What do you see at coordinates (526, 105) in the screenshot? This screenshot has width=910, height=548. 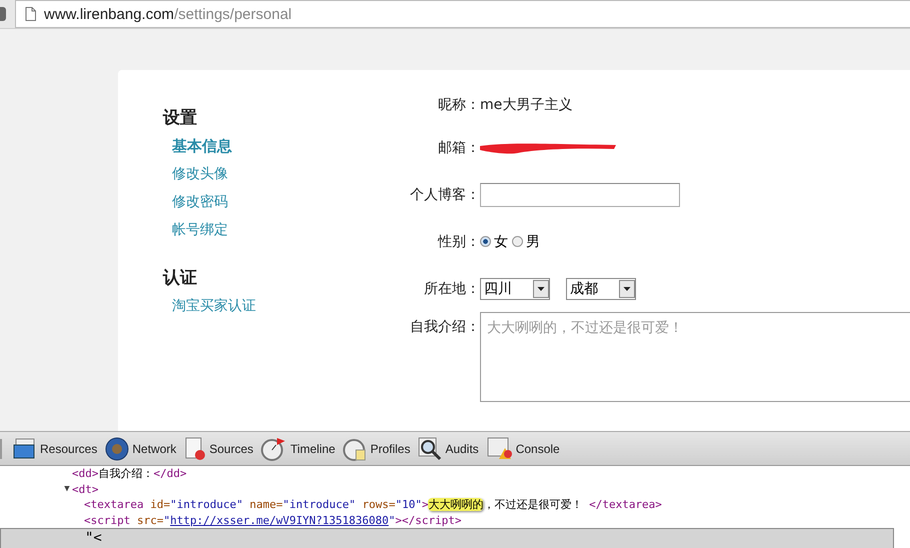 I see `nickname-value: me大男子主义` at bounding box center [526, 105].